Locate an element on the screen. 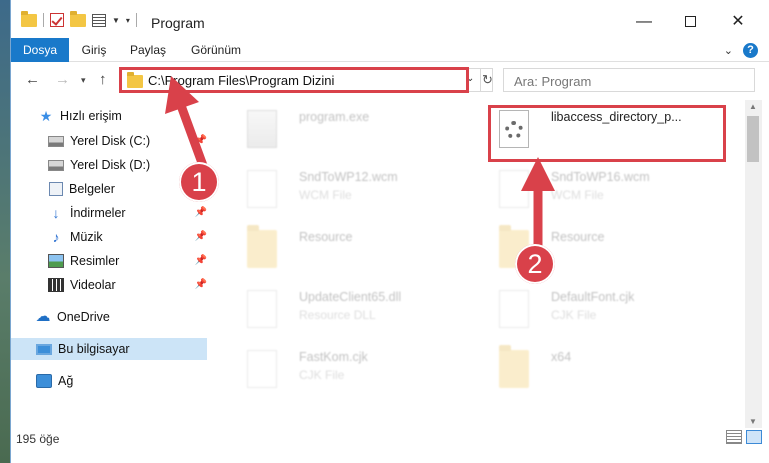  vertical-scrollbar: ▲ ▼ is located at coordinates (753, 264).